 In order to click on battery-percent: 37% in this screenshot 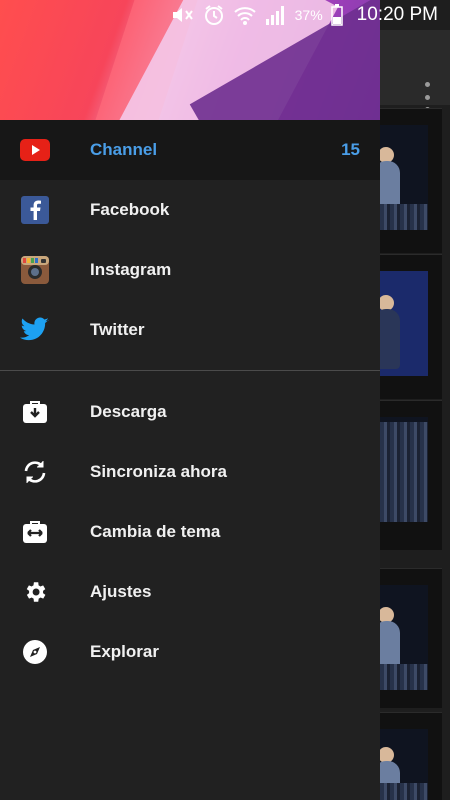, I will do `click(308, 15)`.